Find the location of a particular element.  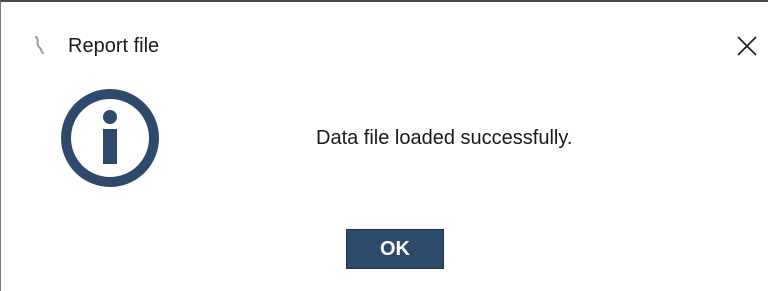

app-logo-icon is located at coordinates (39, 45).